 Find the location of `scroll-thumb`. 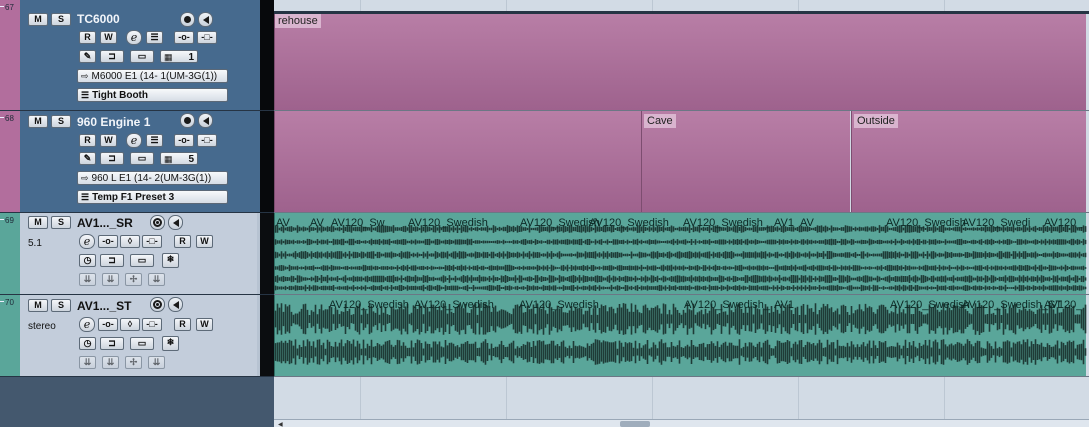

scroll-thumb is located at coordinates (635, 424).